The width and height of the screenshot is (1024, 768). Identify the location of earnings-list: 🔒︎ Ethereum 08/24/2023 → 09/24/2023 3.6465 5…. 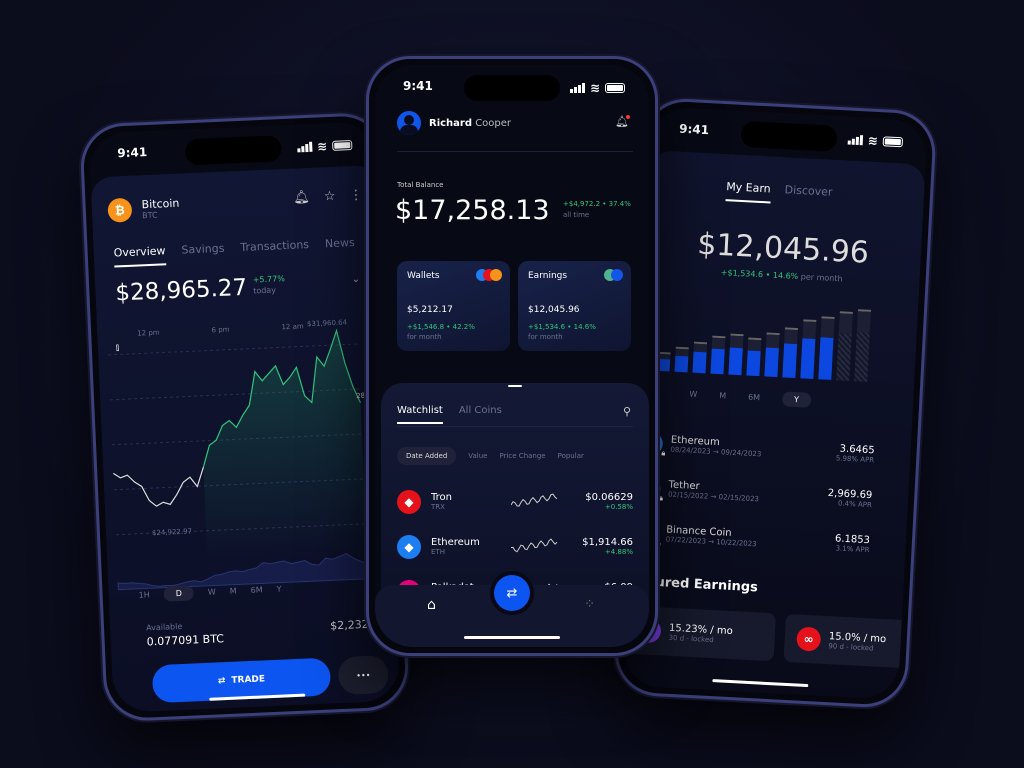
(754, 493).